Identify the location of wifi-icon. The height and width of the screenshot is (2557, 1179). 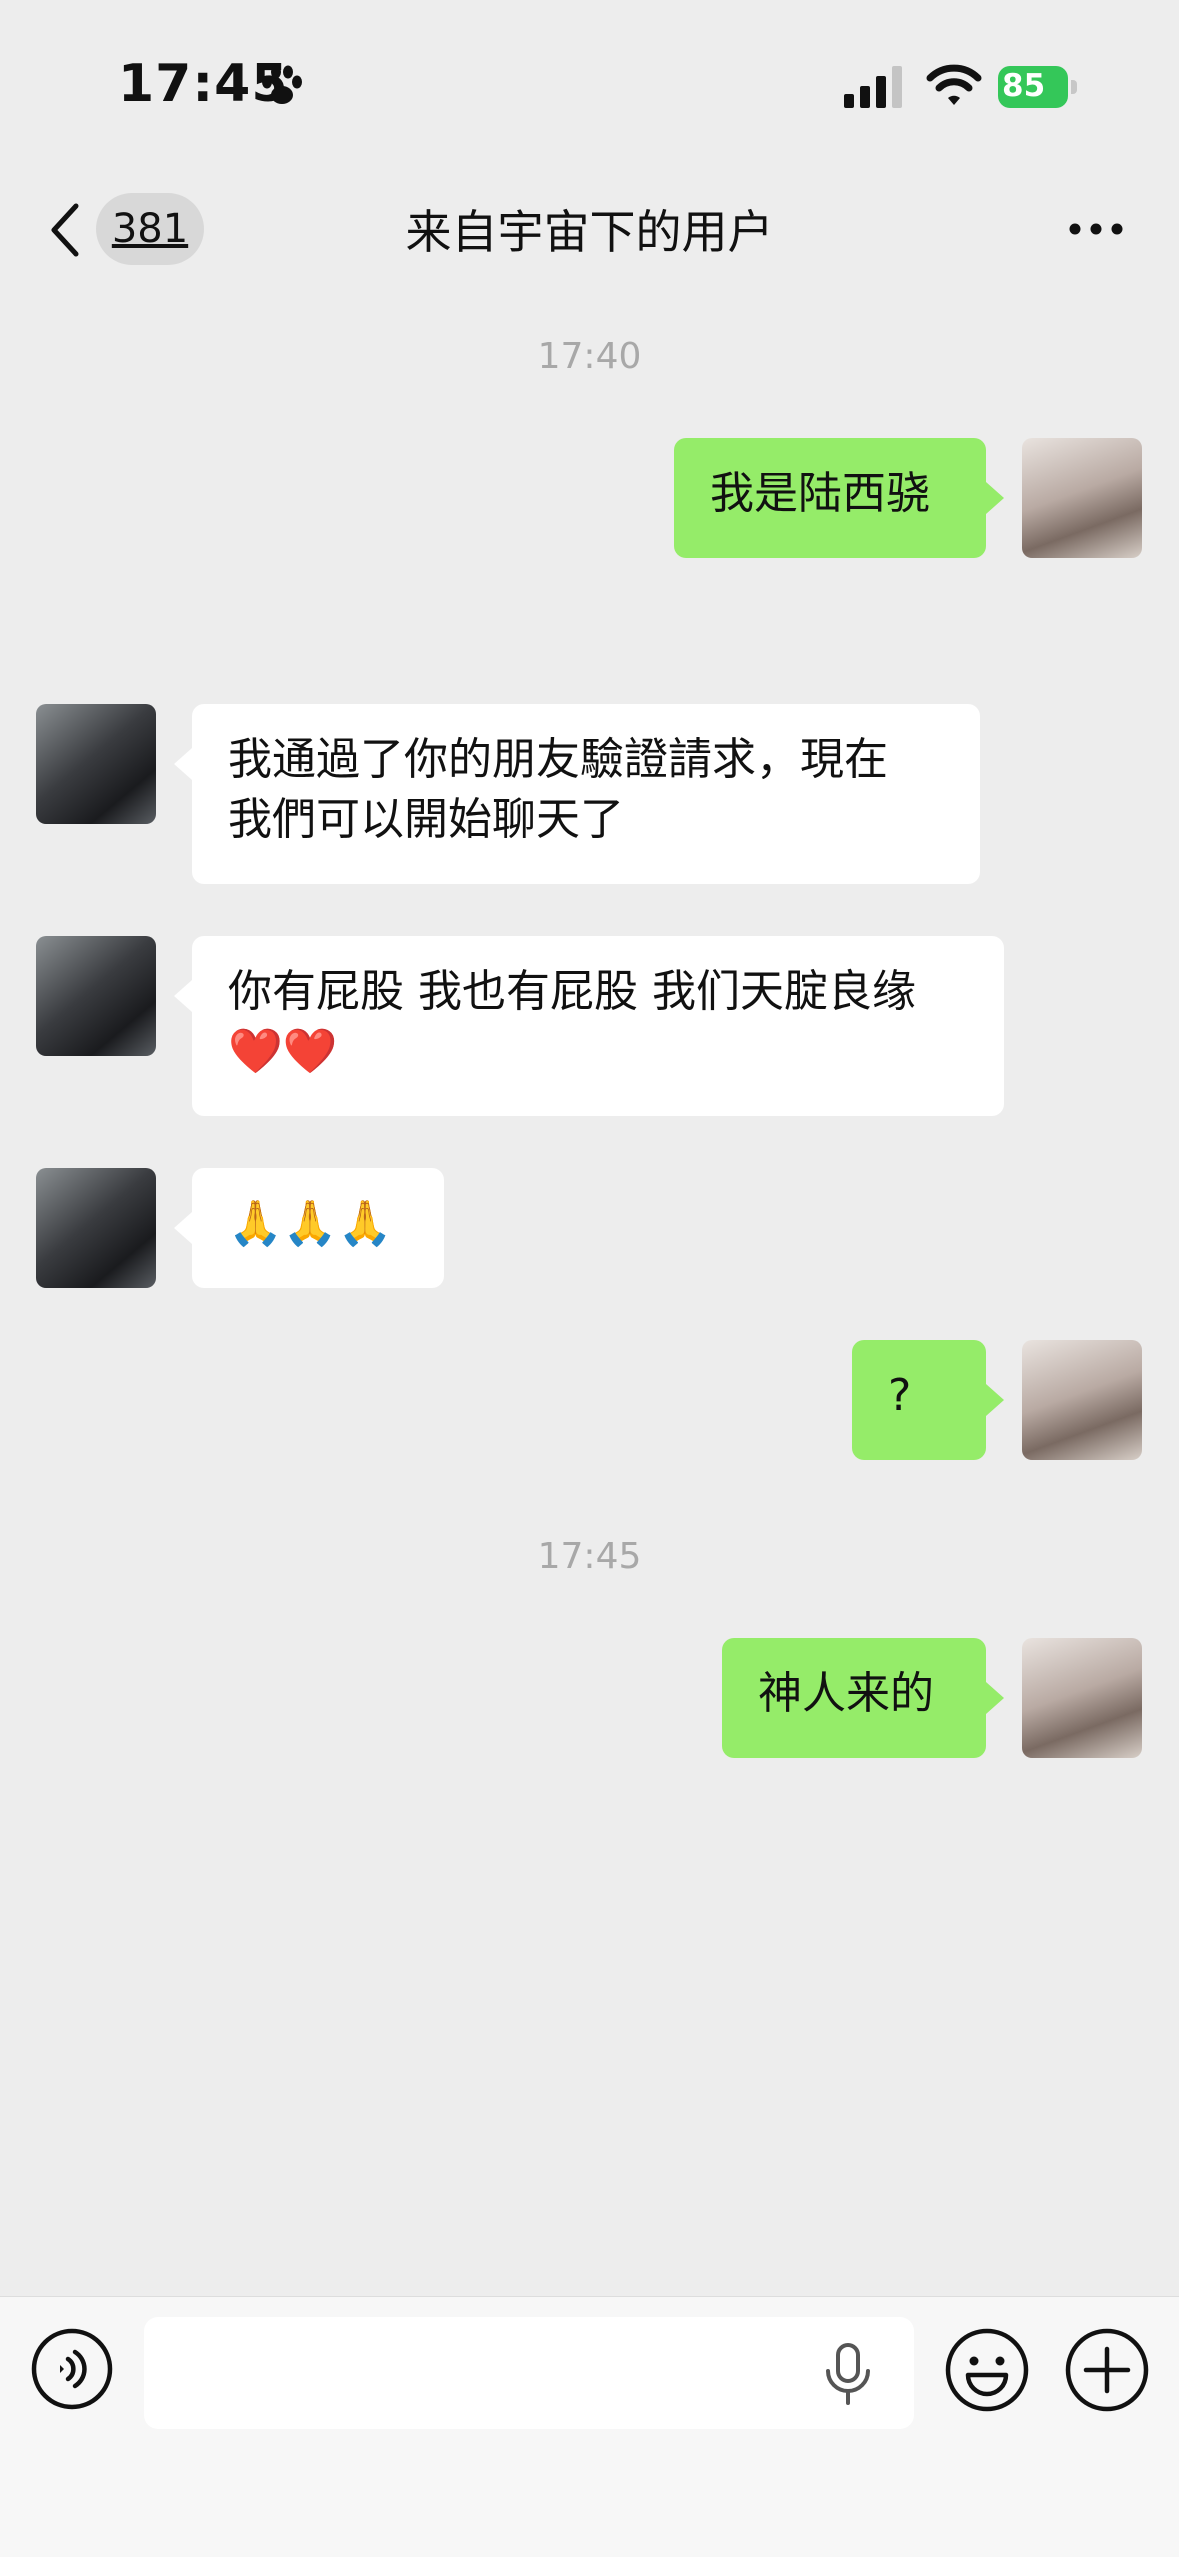
(954, 84).